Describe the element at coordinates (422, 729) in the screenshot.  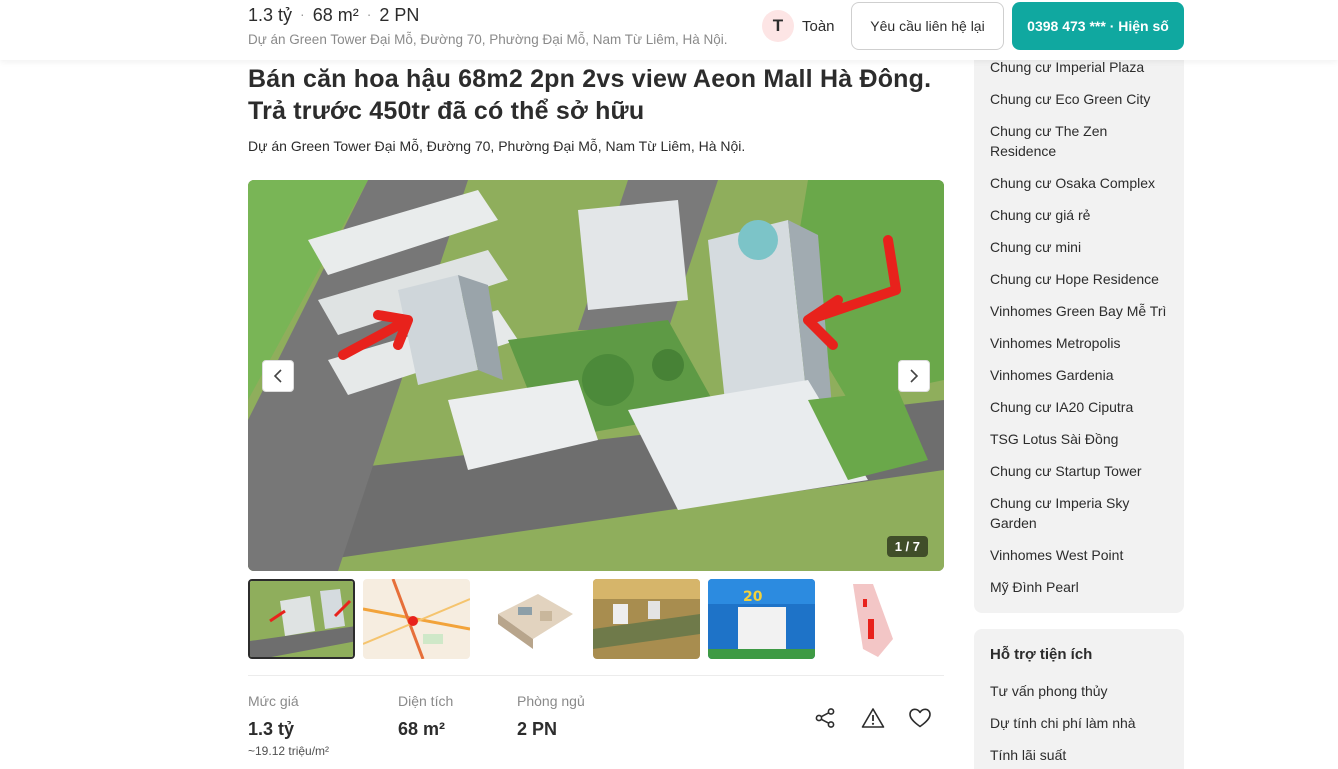
I see `stat-area-value: 68 m²` at that location.